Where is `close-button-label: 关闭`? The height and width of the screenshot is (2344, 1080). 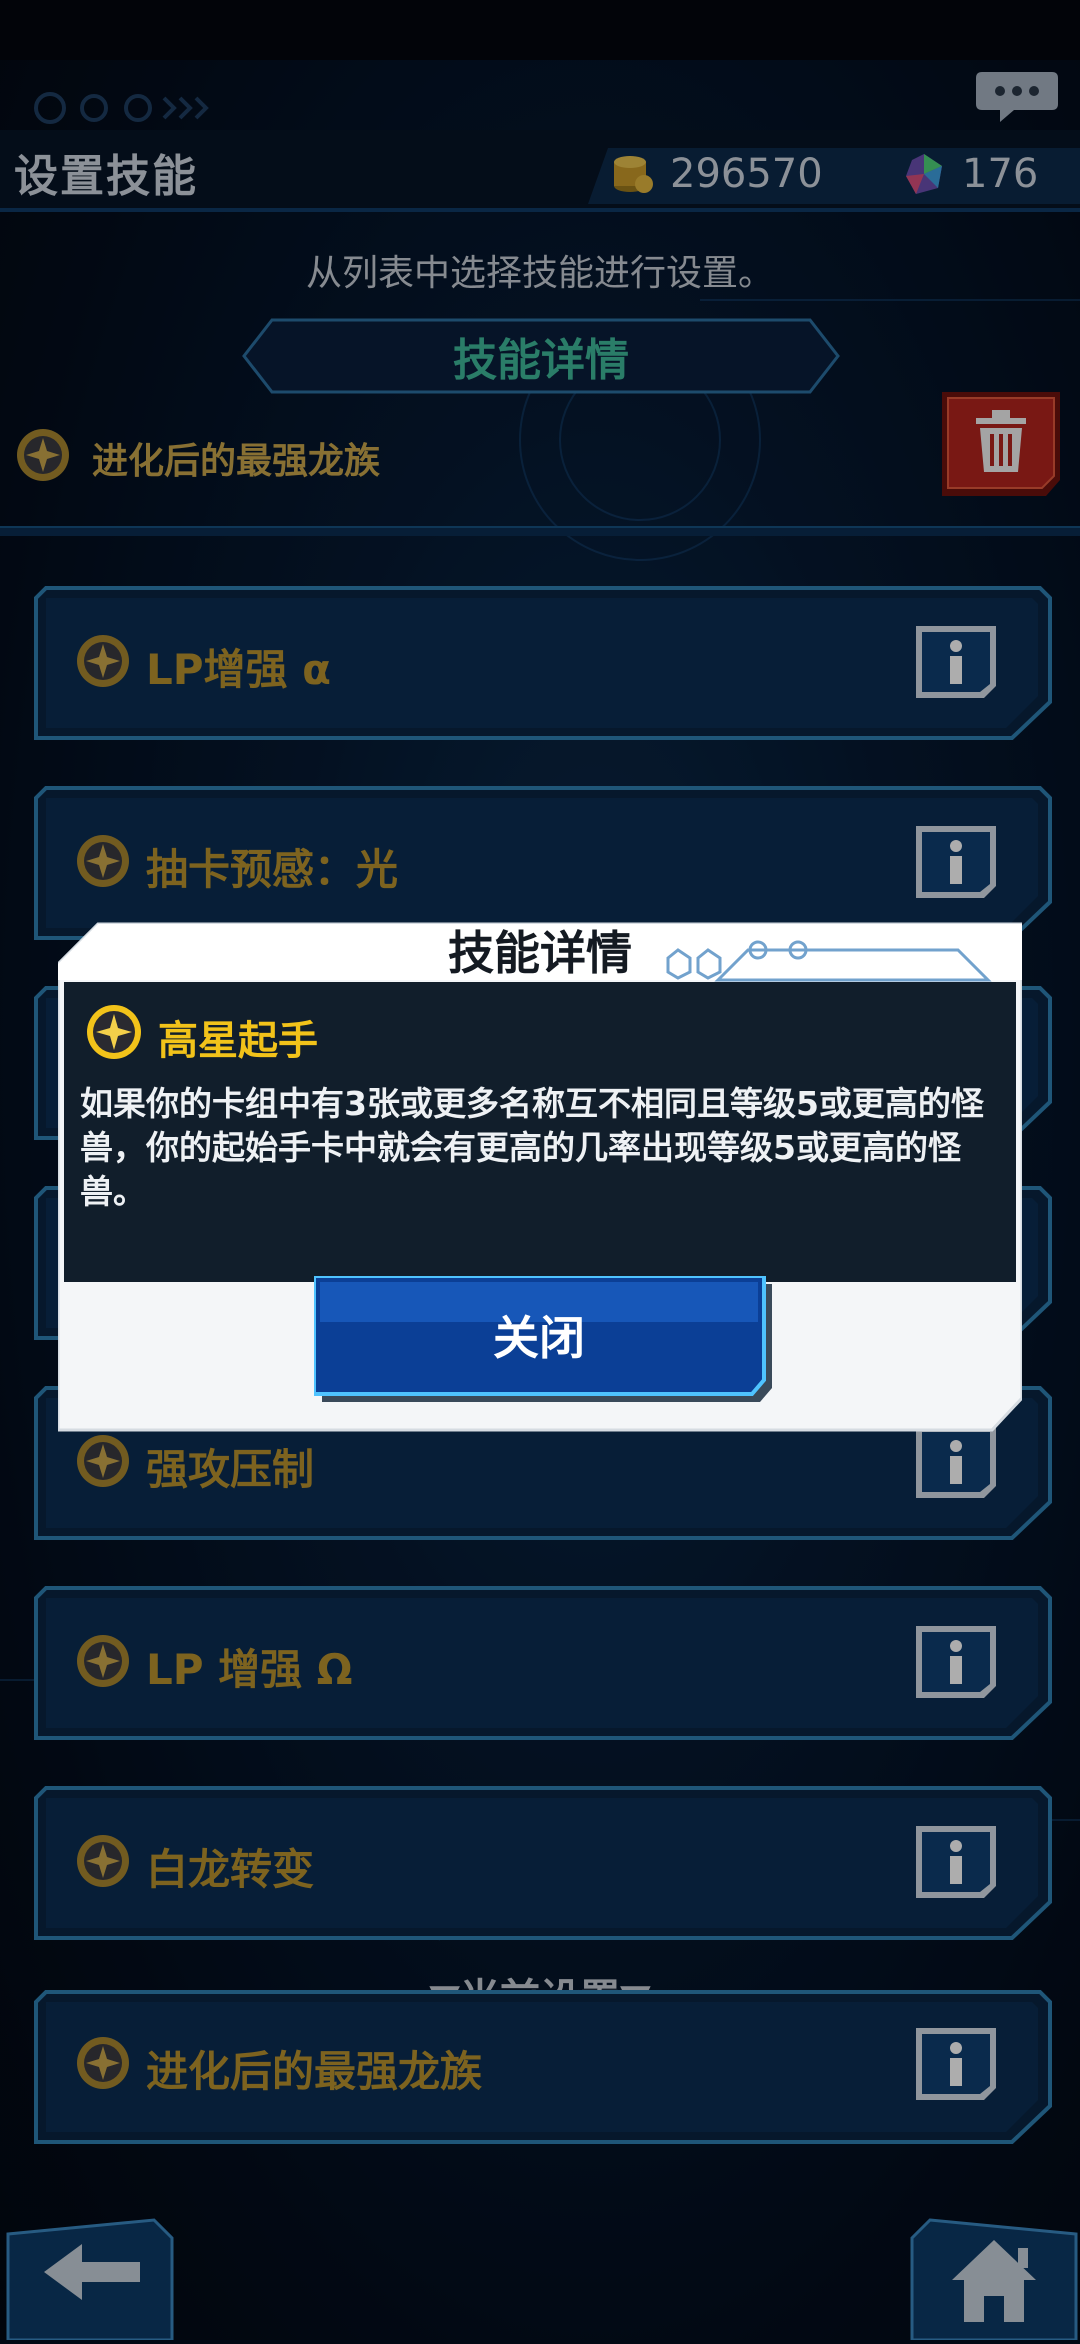
close-button-label: 关闭 is located at coordinates (539, 1338).